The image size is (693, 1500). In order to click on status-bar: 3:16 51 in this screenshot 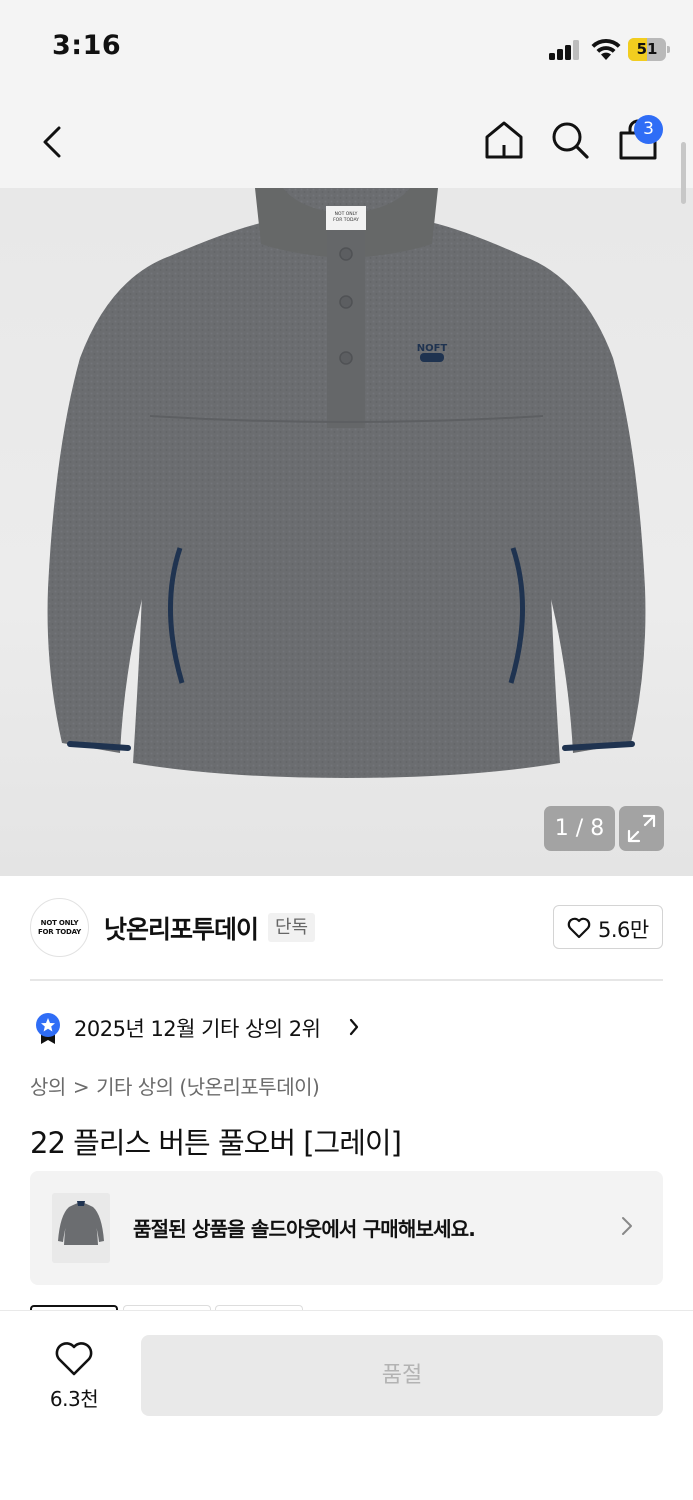, I will do `click(346, 48)`.